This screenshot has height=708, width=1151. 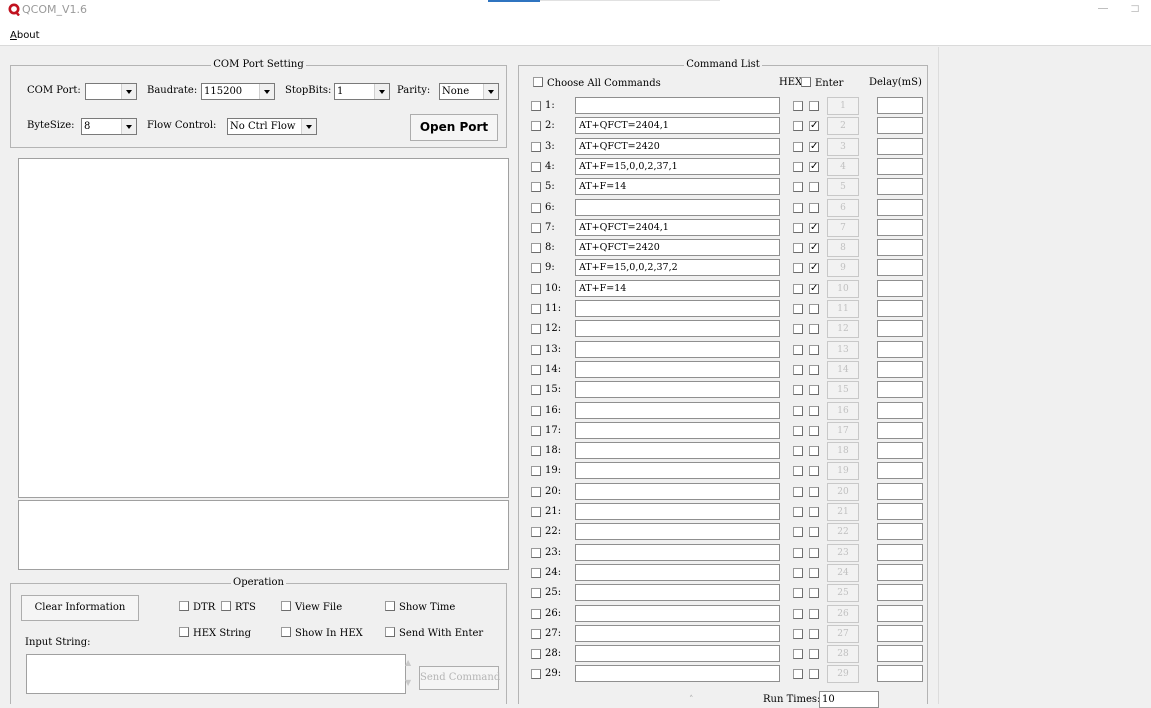 What do you see at coordinates (272, 126) in the screenshot?
I see `flow-control-select: No Ctrl Flow` at bounding box center [272, 126].